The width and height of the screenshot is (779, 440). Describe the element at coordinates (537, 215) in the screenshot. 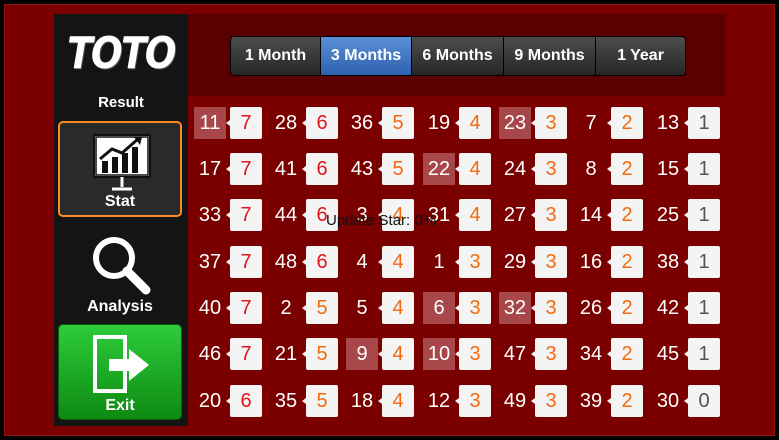

I see `number-cell: 27 3` at that location.